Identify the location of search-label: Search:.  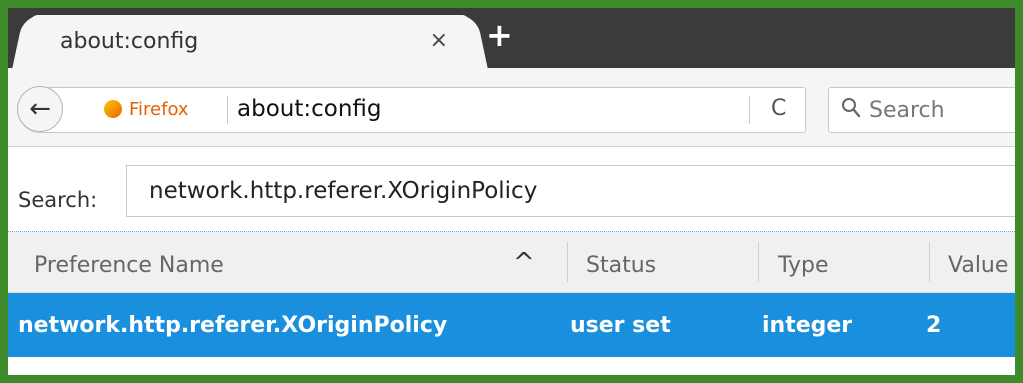
(58, 200).